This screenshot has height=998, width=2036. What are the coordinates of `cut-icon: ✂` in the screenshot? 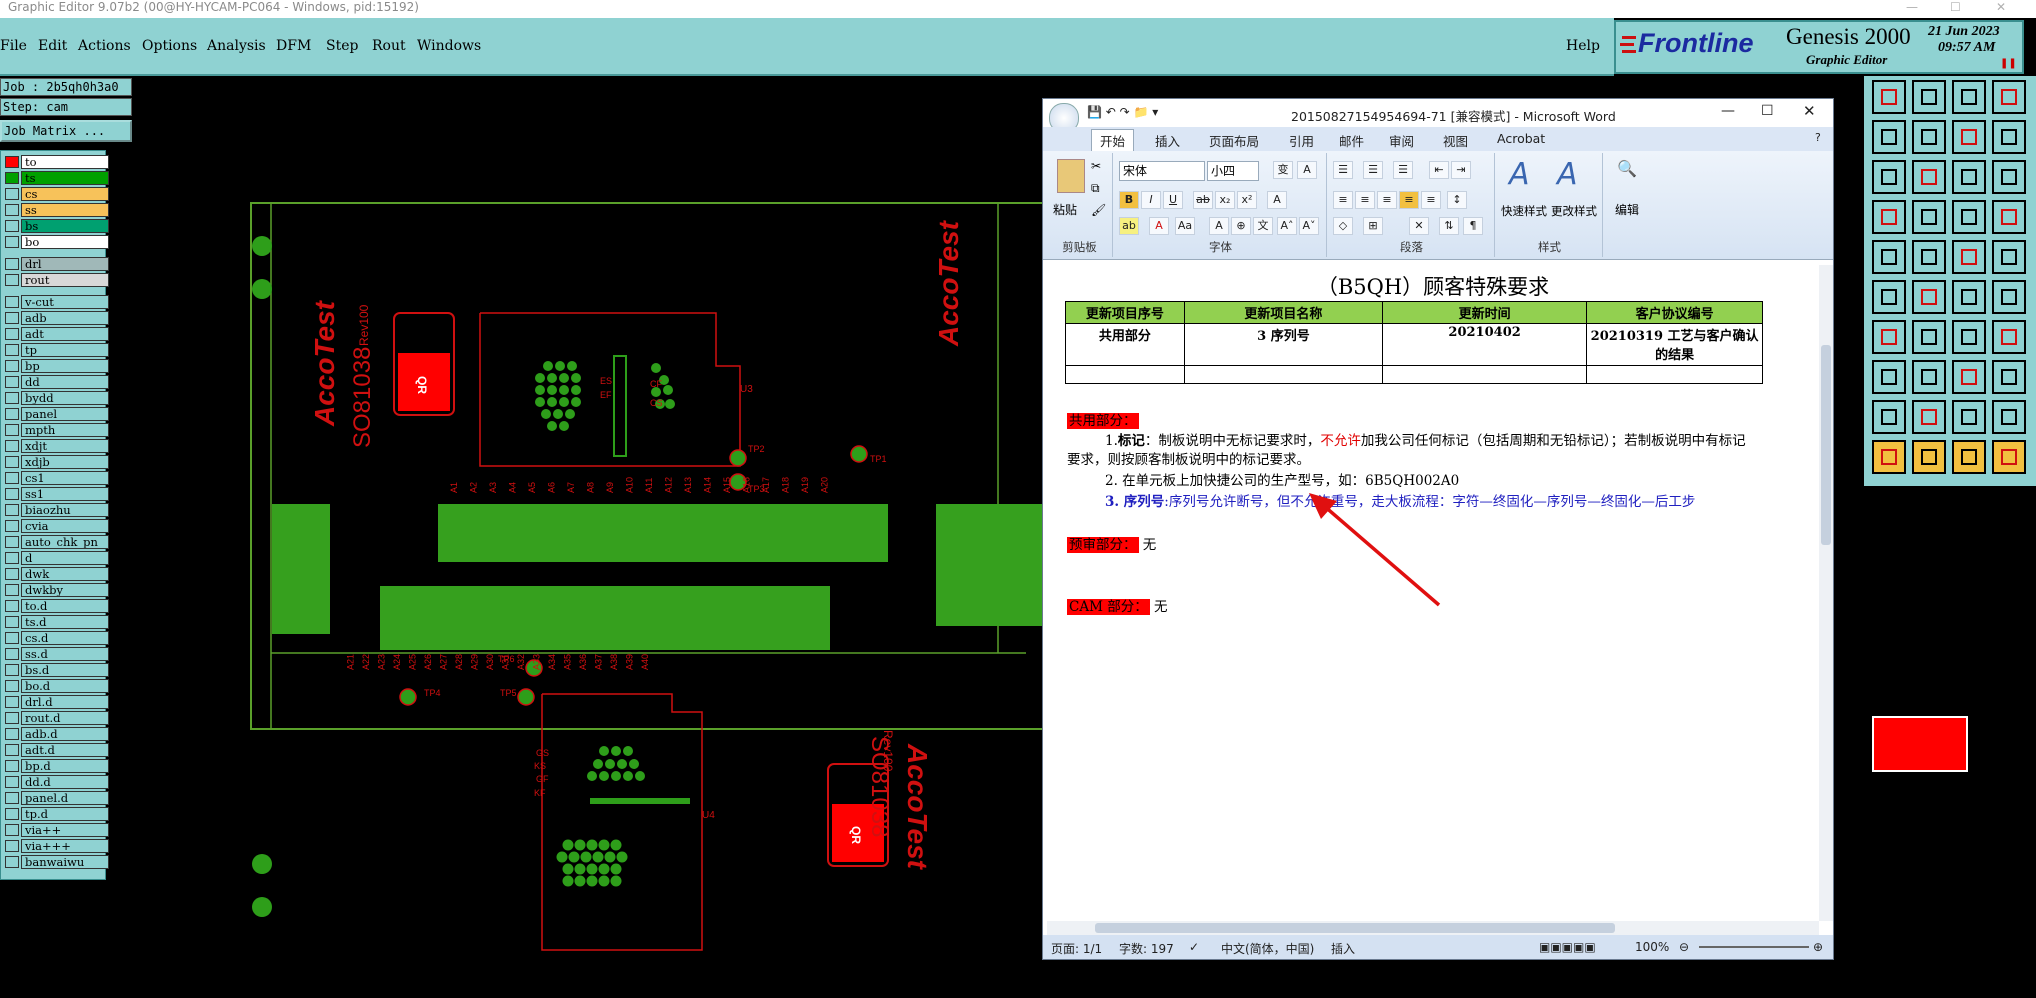 It's located at (1096, 166).